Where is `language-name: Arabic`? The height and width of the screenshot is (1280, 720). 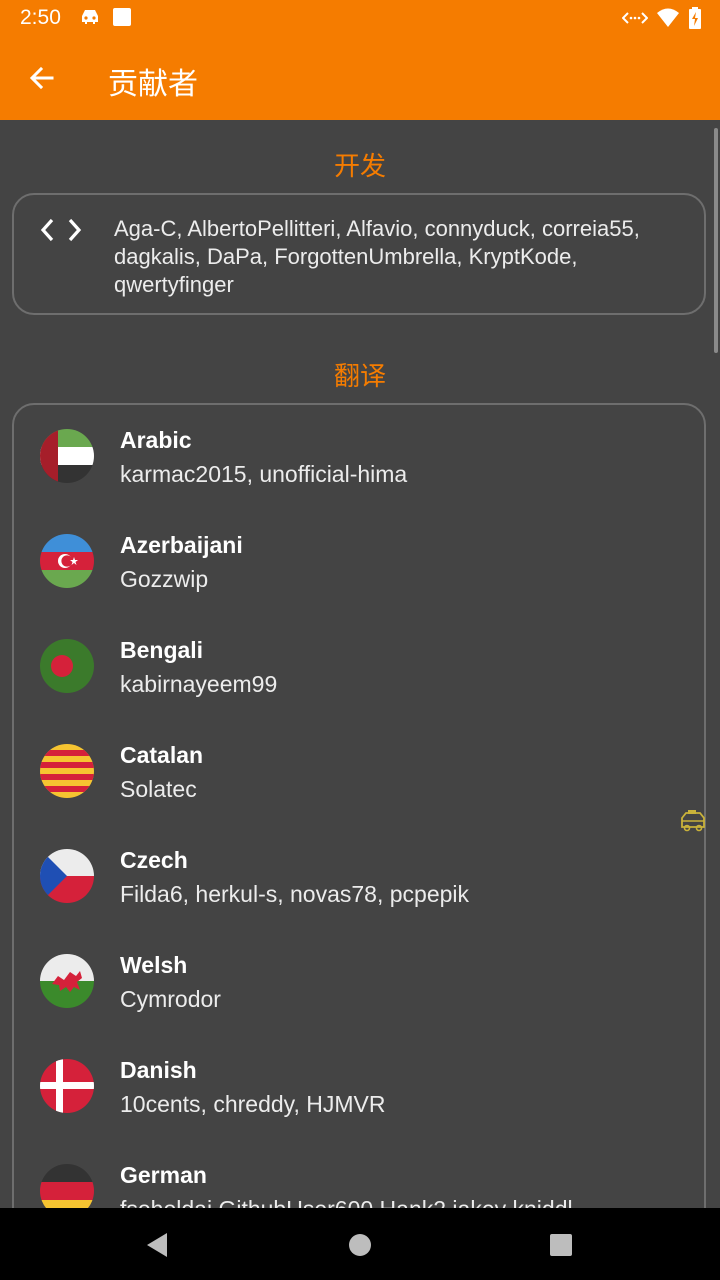
language-name: Arabic is located at coordinates (156, 440).